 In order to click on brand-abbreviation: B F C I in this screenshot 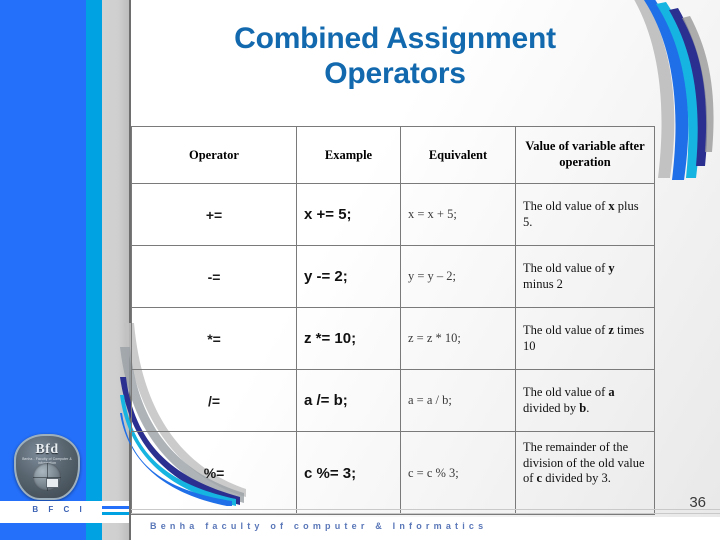, I will do `click(59, 509)`.